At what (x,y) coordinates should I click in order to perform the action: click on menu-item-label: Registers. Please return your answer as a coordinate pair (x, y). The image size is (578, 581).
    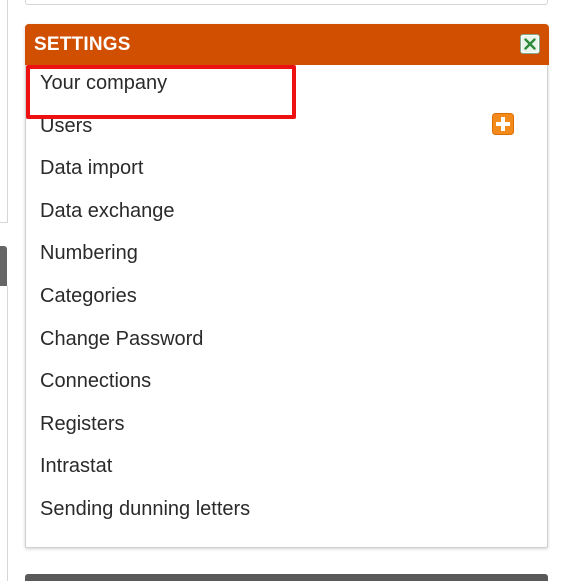
    Looking at the image, I should click on (82, 423).